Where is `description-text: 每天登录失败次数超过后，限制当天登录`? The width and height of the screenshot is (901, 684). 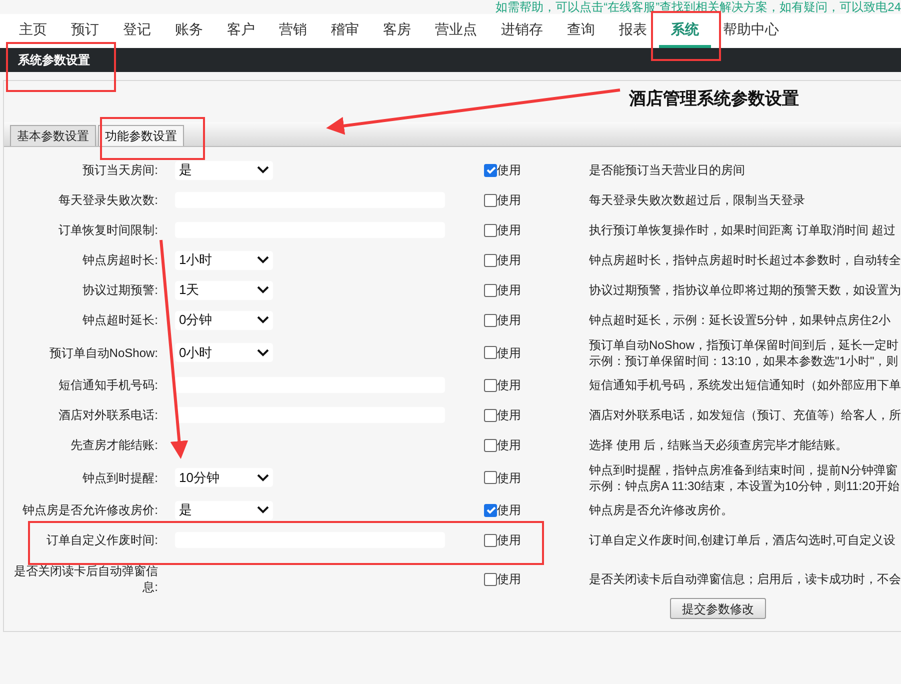
description-text: 每天登录失败次数超过后，限制当天登录 is located at coordinates (697, 200).